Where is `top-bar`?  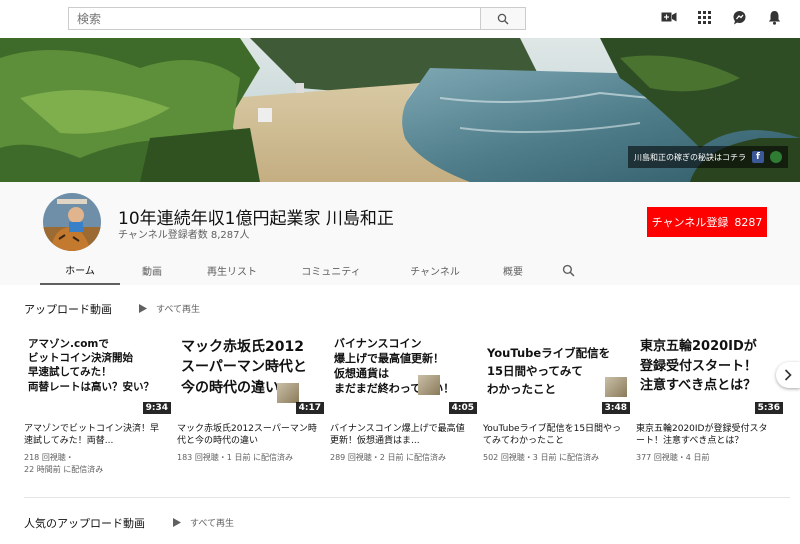
top-bar is located at coordinates (400, 19).